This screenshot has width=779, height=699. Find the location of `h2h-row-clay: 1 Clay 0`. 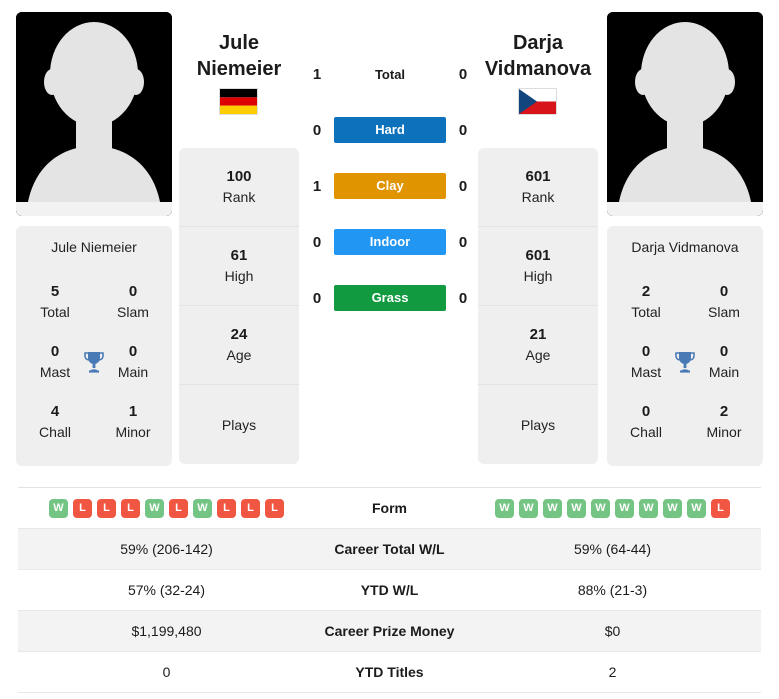

h2h-row-clay: 1 Clay 0 is located at coordinates (390, 186).